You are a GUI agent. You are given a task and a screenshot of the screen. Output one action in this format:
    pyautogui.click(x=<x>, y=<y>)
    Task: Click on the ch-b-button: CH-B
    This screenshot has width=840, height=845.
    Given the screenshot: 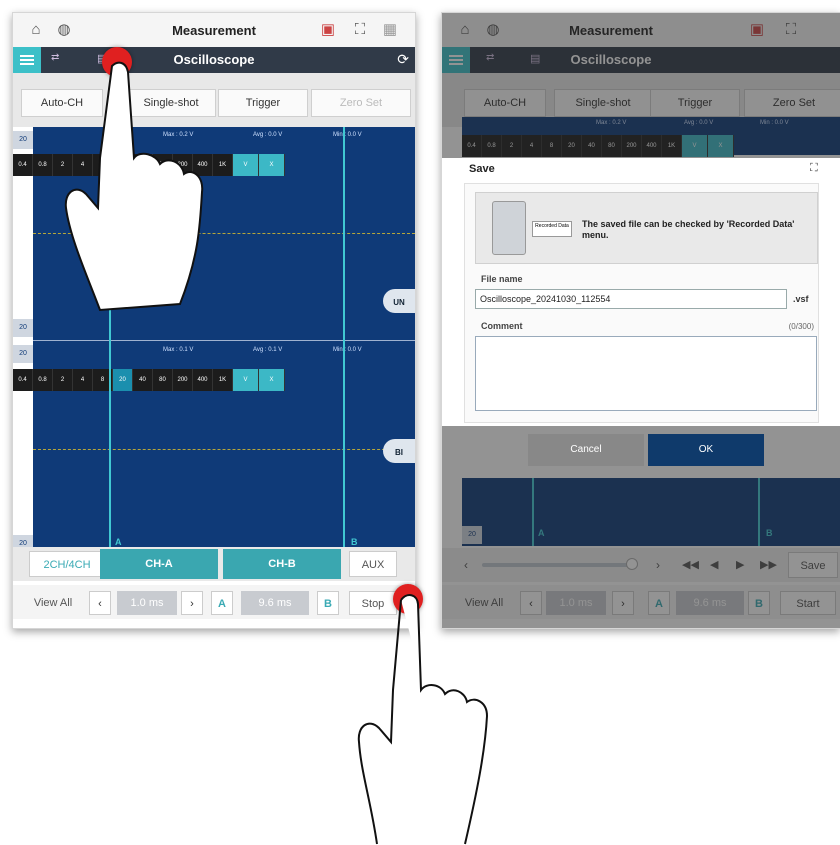 What is the action you would take?
    pyautogui.click(x=282, y=564)
    